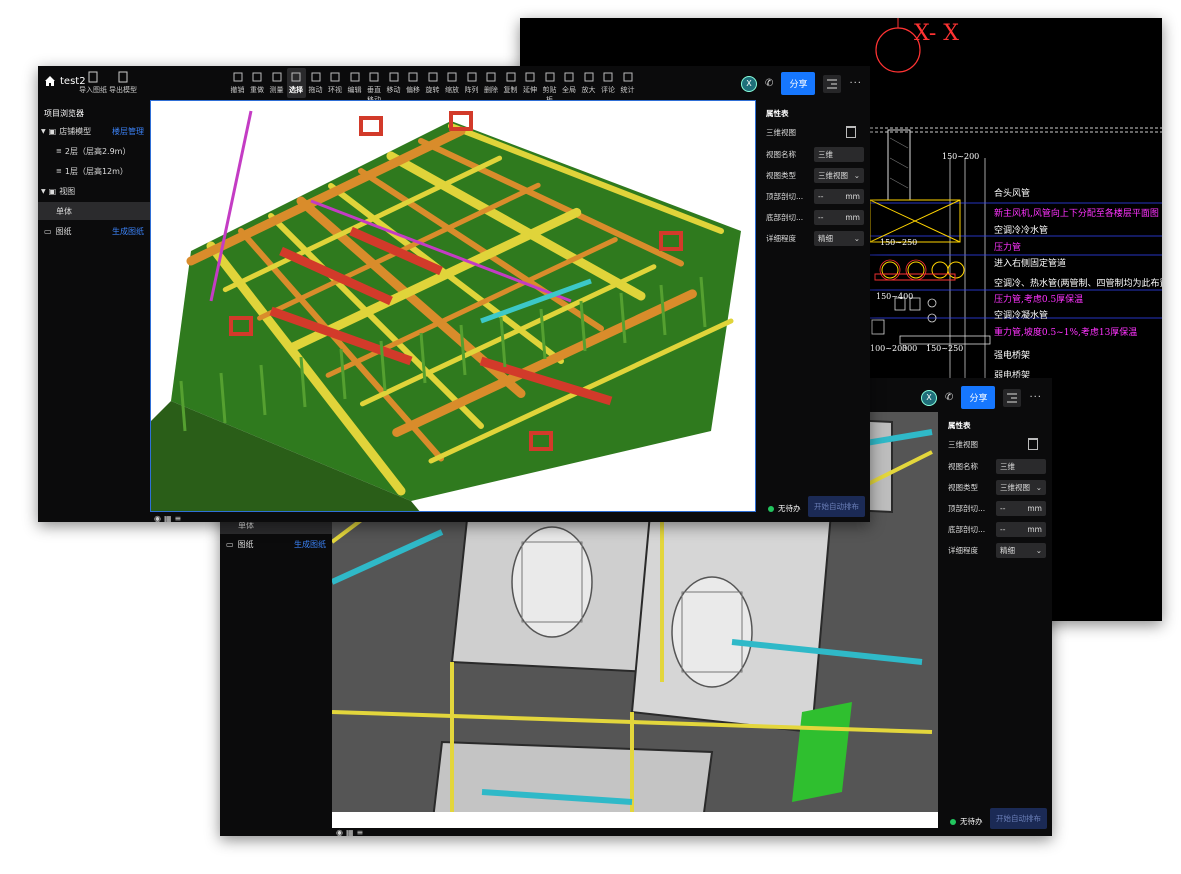 This screenshot has height=874, width=1181. What do you see at coordinates (94, 151) in the screenshot?
I see `tree-item-floor: ≡ 2层（层高2.9m）` at bounding box center [94, 151].